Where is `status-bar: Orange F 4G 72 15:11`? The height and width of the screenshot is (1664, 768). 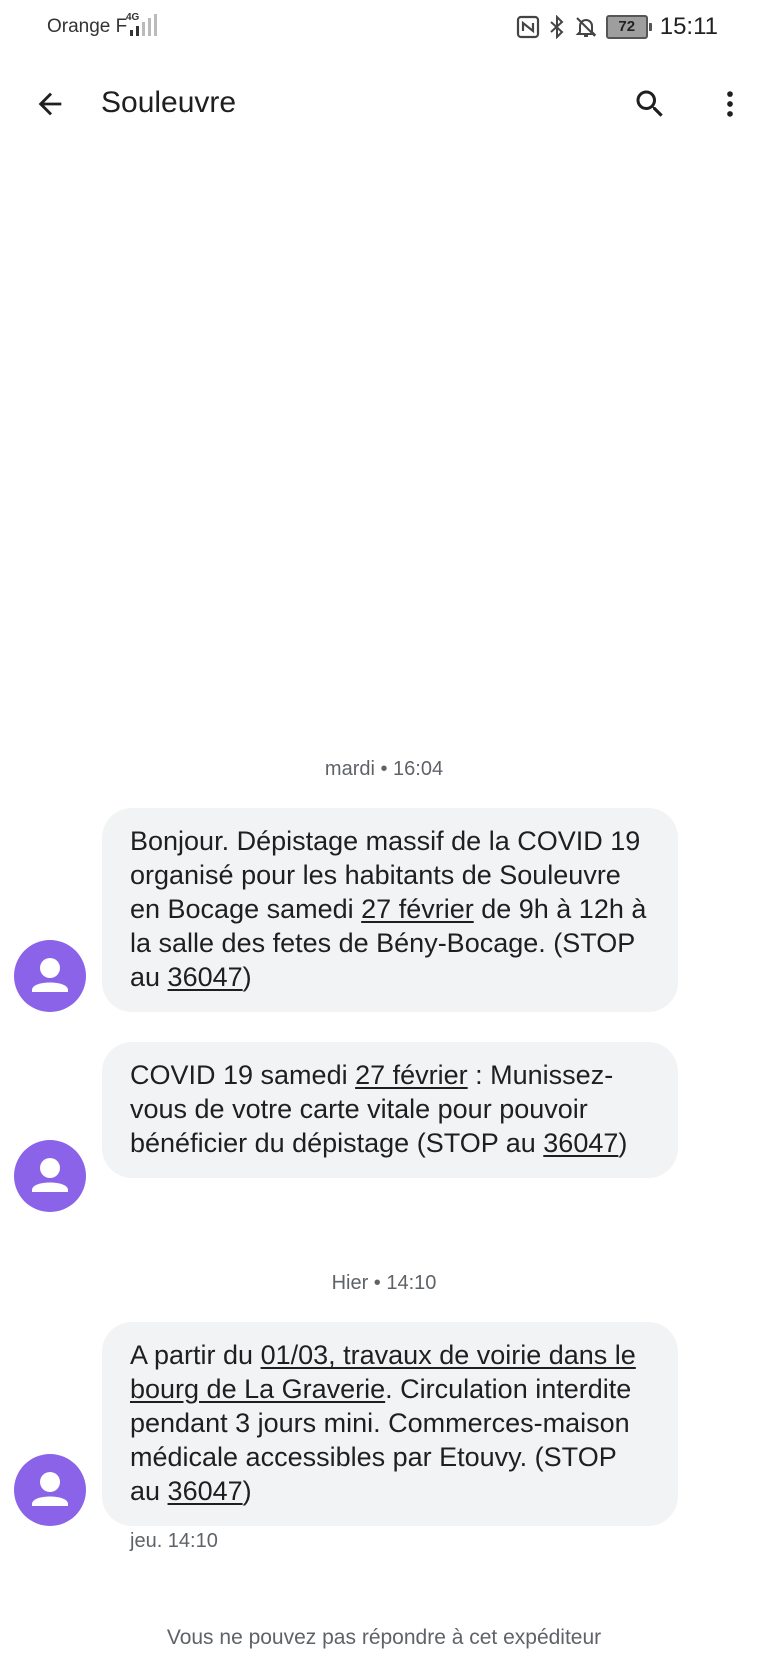
status-bar: Orange F 4G 72 15:11 is located at coordinates (384, 27).